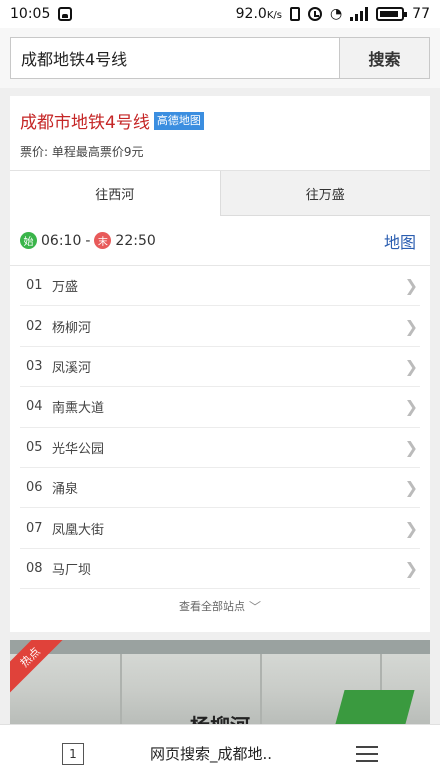 The image size is (440, 782). I want to click on station-item: 04 南熏大道 ❯, so click(220, 407).